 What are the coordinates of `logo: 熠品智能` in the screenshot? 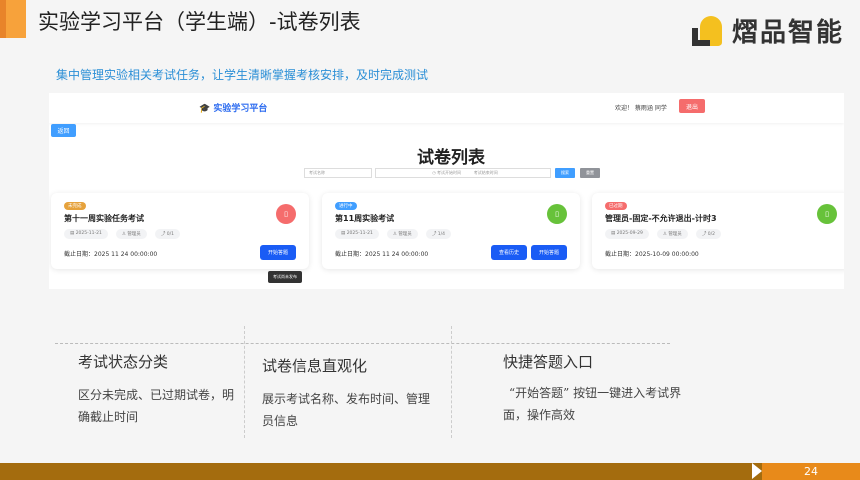 It's located at (767, 30).